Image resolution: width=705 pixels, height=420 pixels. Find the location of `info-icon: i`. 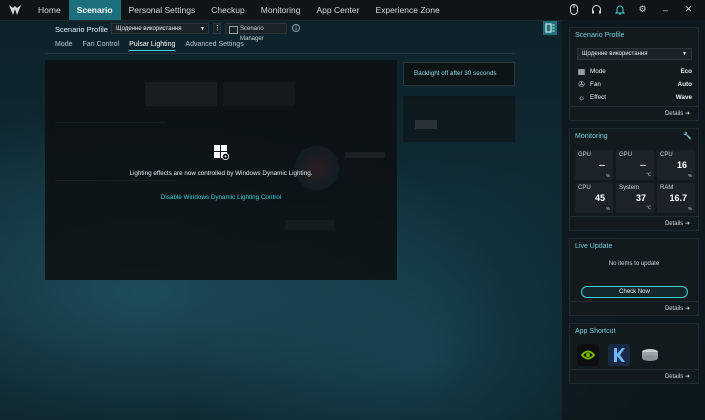

info-icon: i is located at coordinates (296, 28).